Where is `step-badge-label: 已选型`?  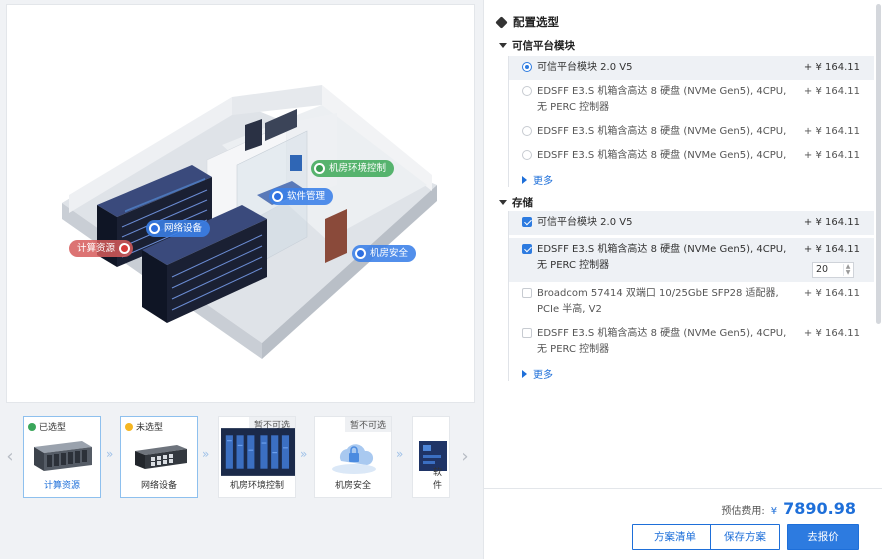
step-badge-label: 已选型 is located at coordinates (53, 428).